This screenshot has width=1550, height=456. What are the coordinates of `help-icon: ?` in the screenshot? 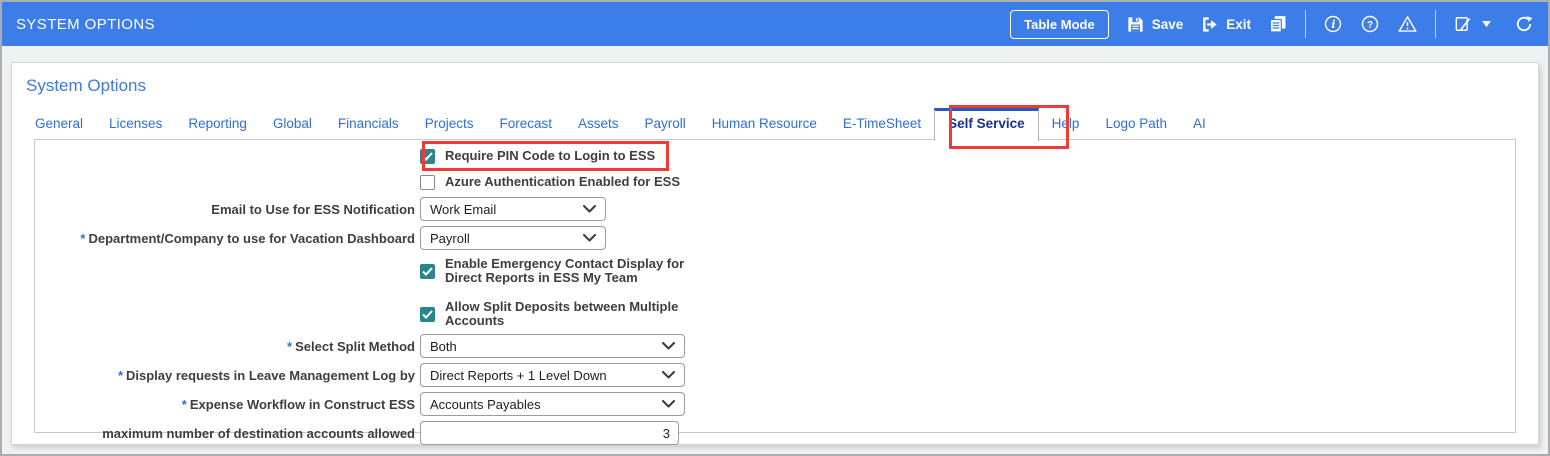 It's located at (1370, 24).